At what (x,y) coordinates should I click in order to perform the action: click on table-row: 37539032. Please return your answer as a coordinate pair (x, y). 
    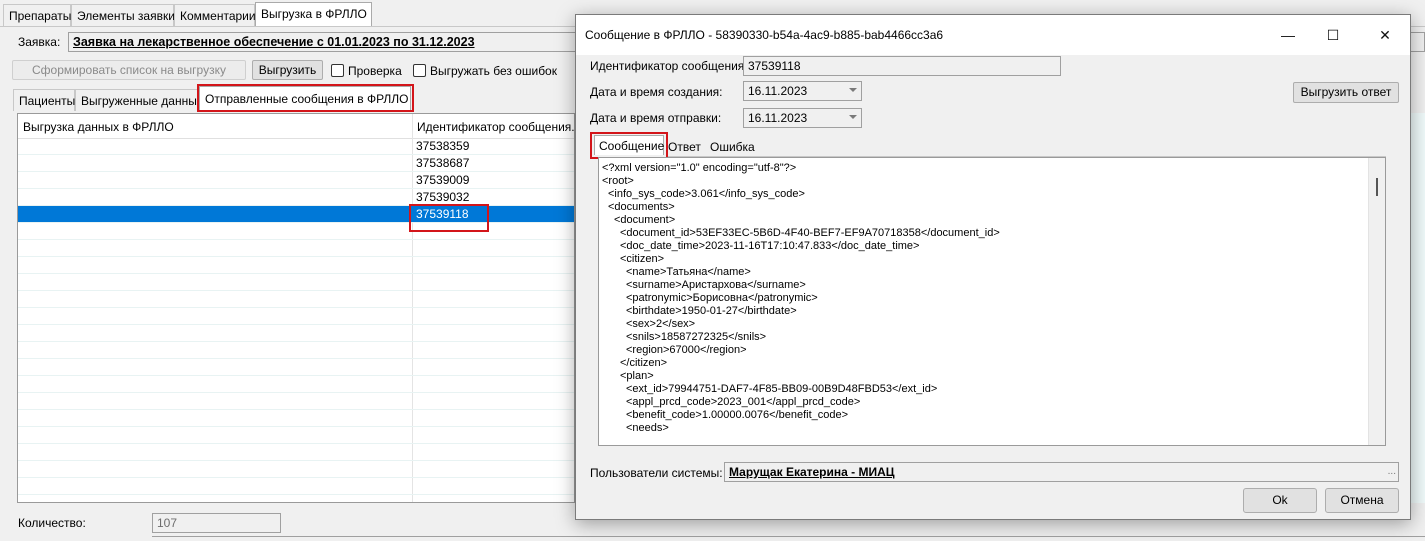
    Looking at the image, I should click on (296, 197).